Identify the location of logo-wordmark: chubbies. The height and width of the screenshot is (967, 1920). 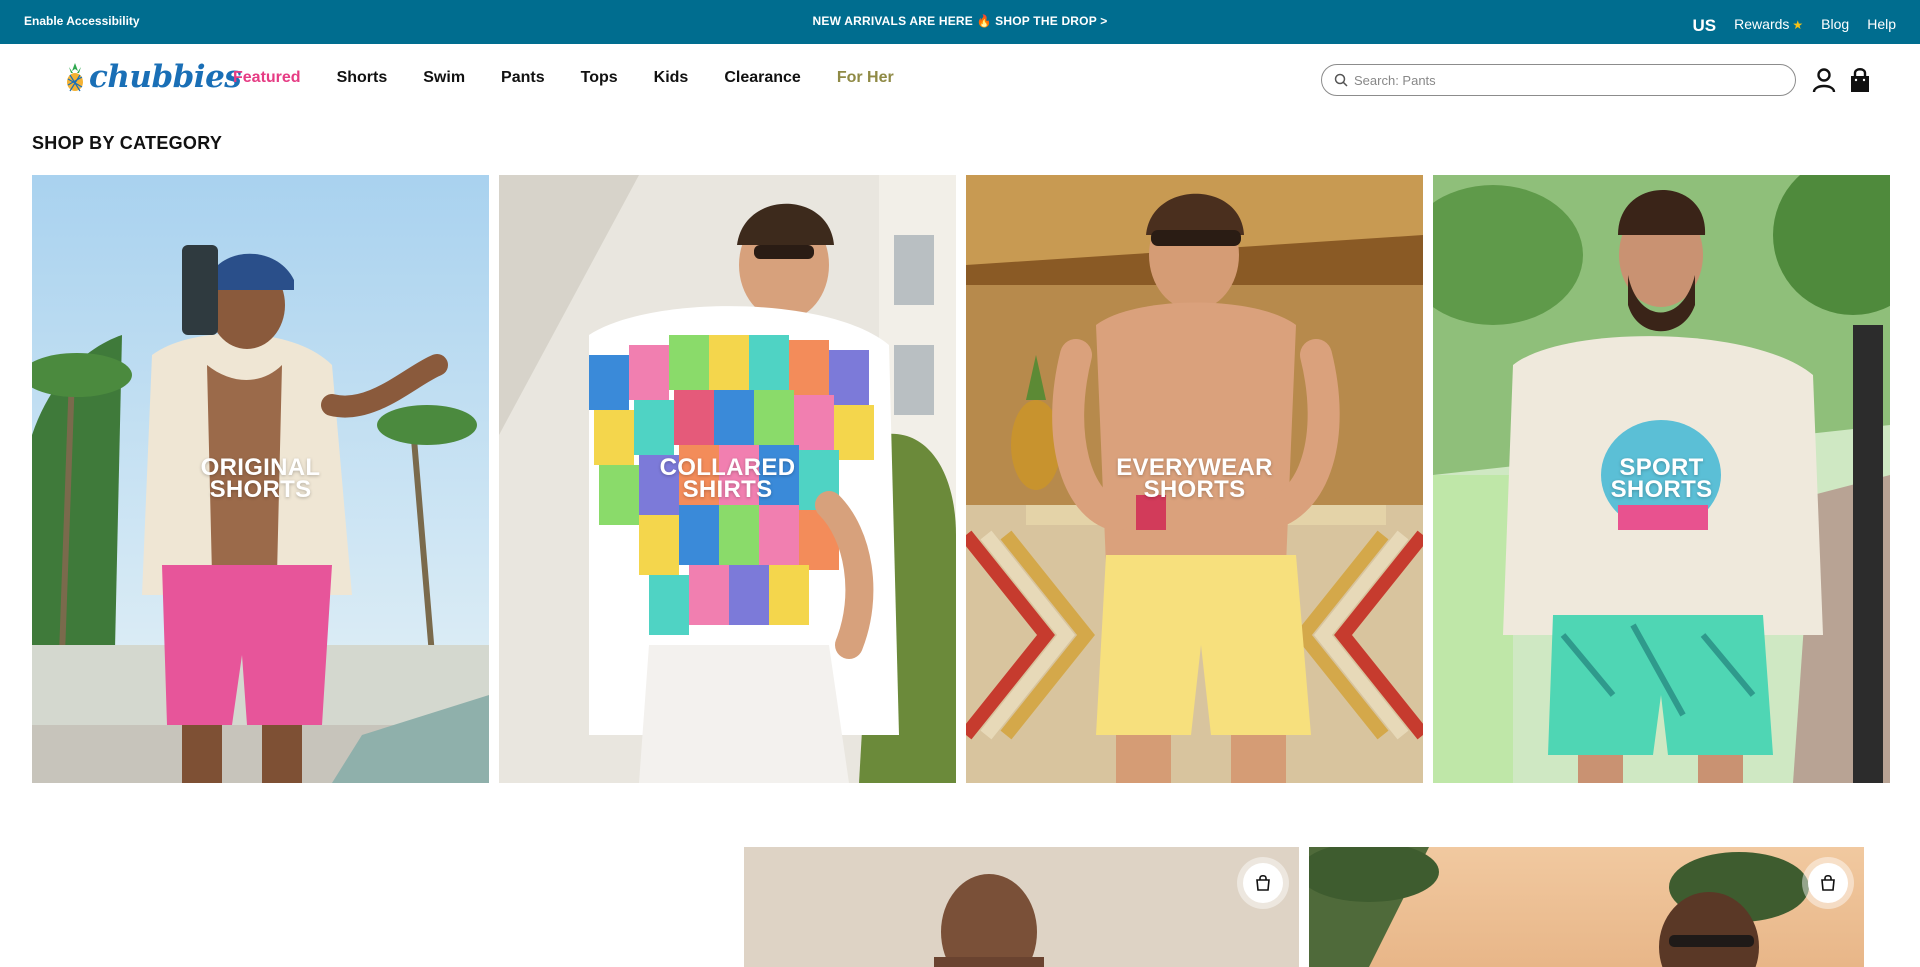
(165, 77).